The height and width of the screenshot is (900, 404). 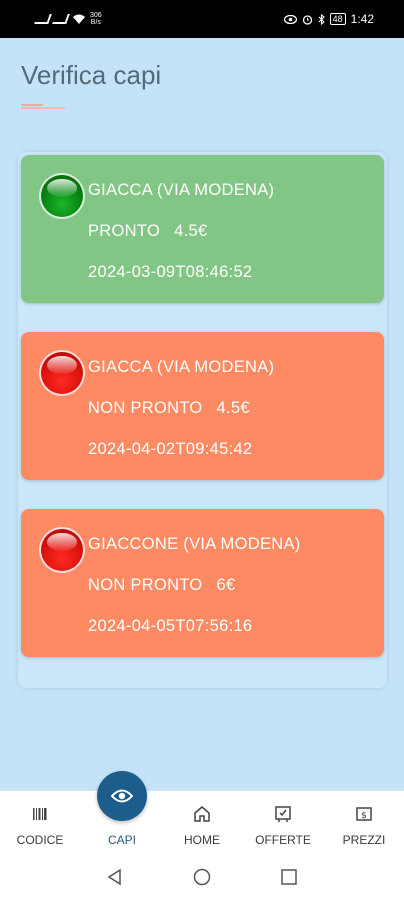 What do you see at coordinates (283, 823) in the screenshot?
I see `nav-item-offerte: OFFERTE` at bounding box center [283, 823].